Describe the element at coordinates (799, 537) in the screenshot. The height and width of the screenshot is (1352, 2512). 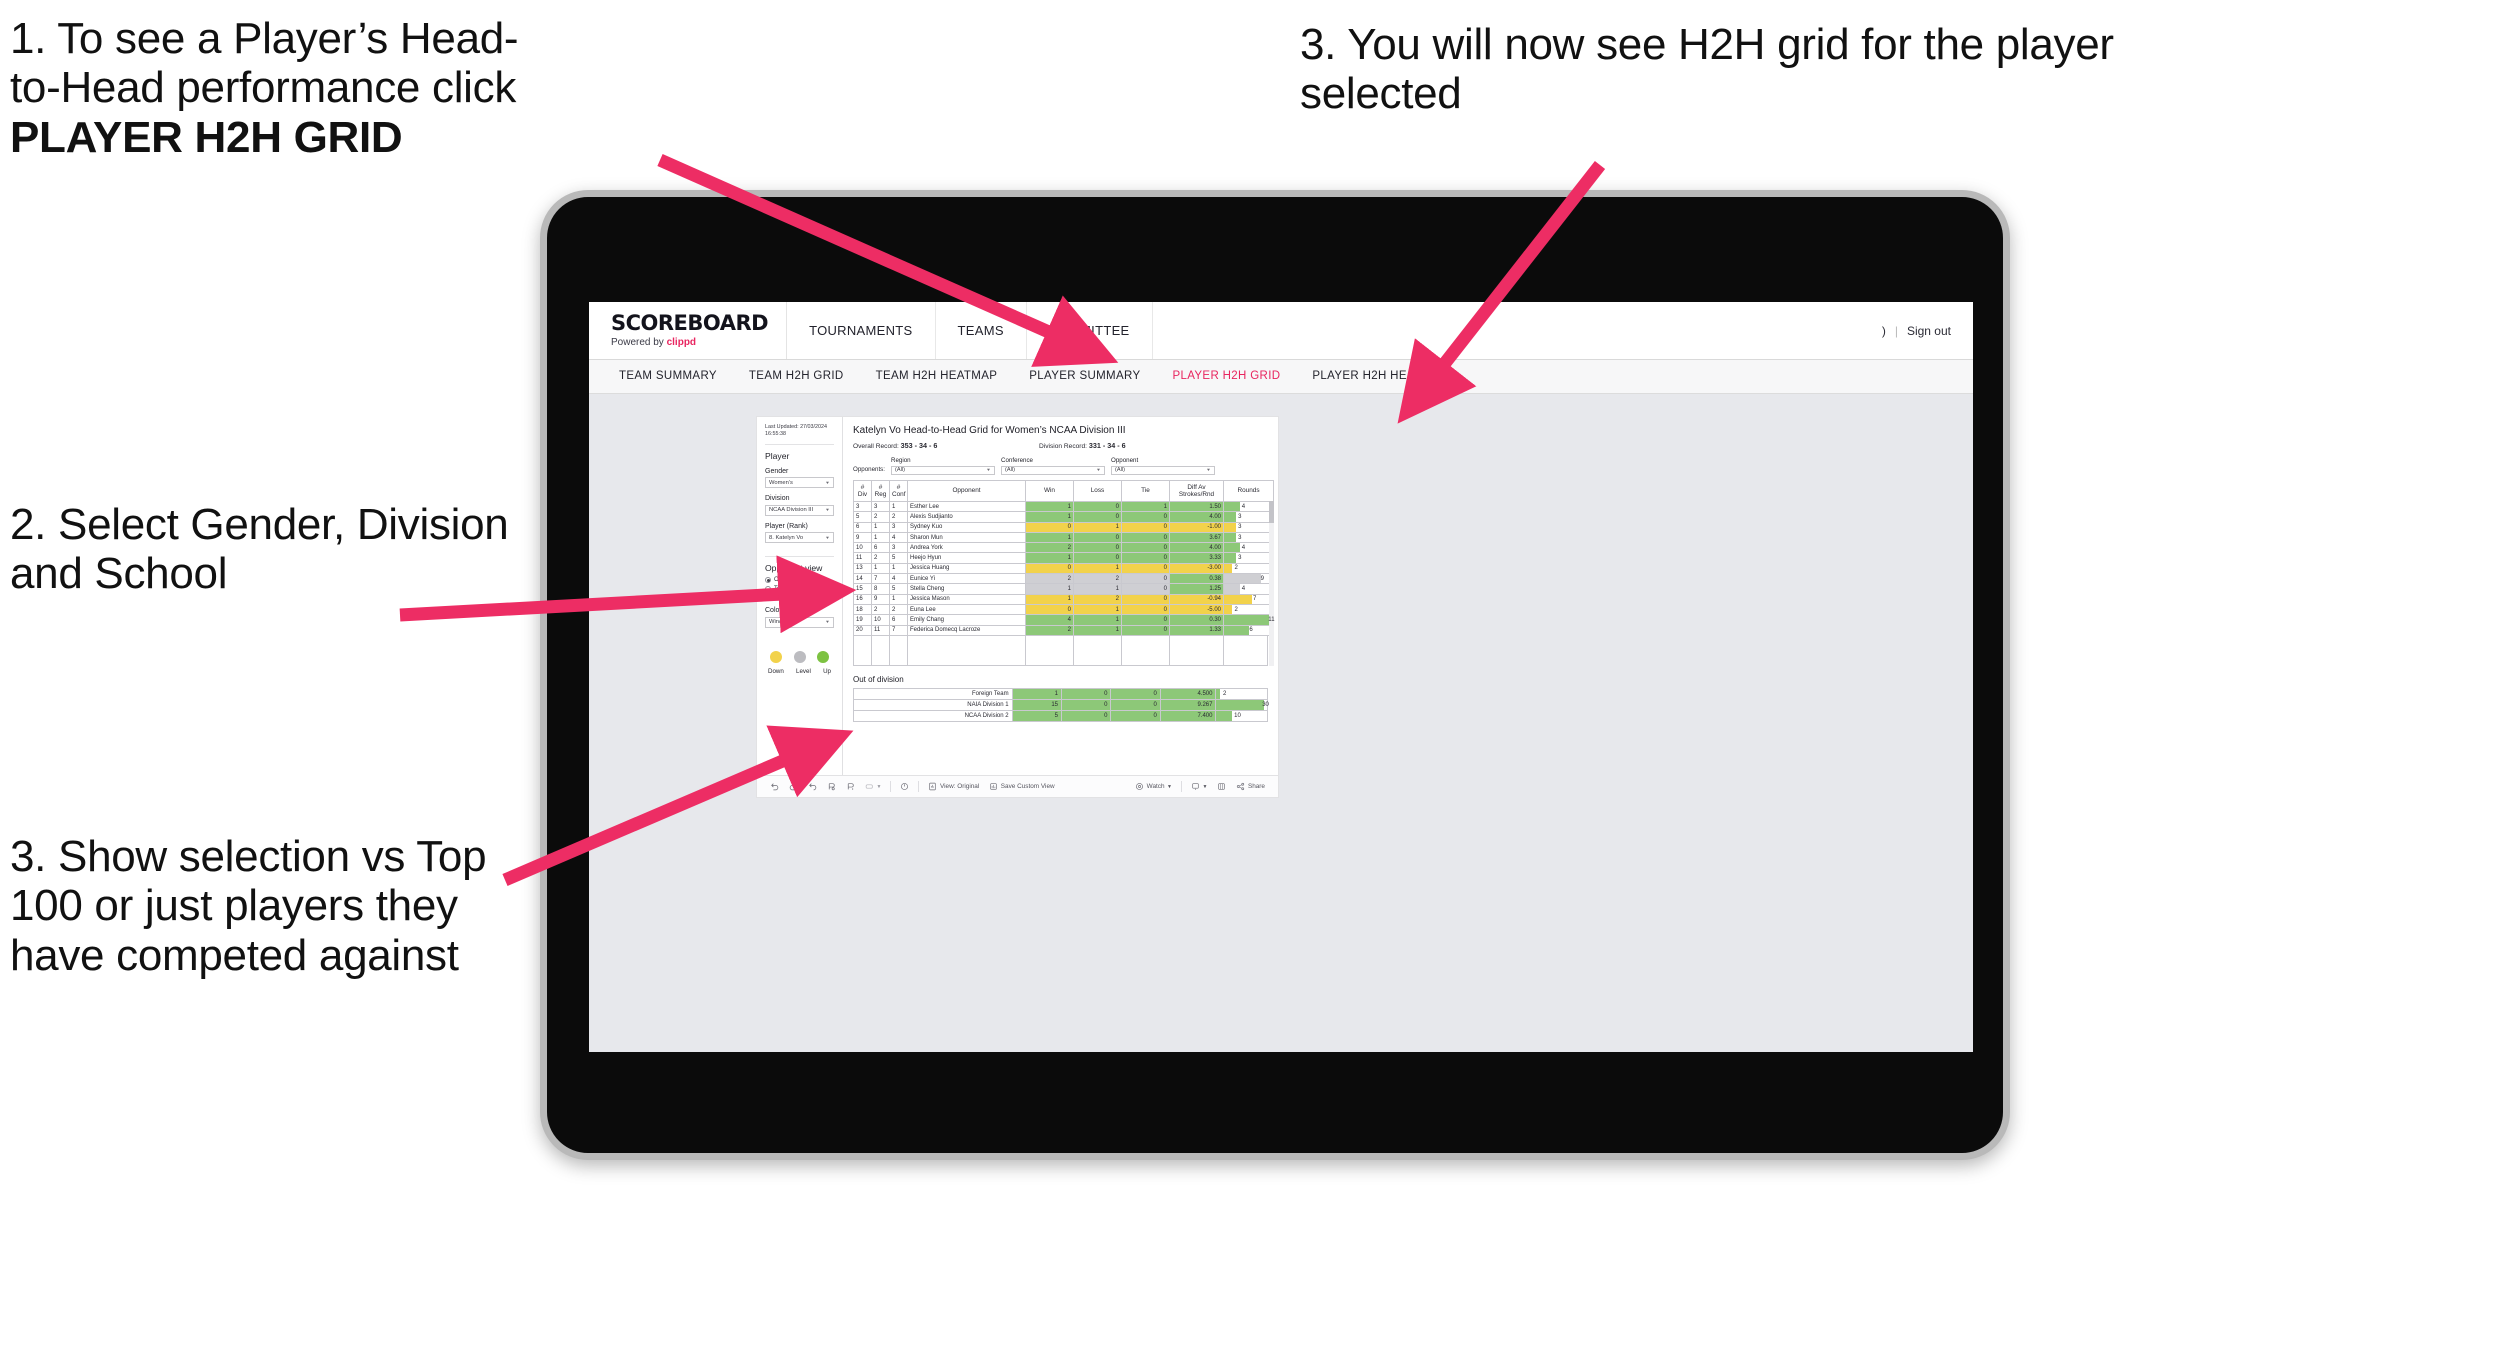
I see `player-rank-select: 8. Katelyn Vo ▼` at that location.